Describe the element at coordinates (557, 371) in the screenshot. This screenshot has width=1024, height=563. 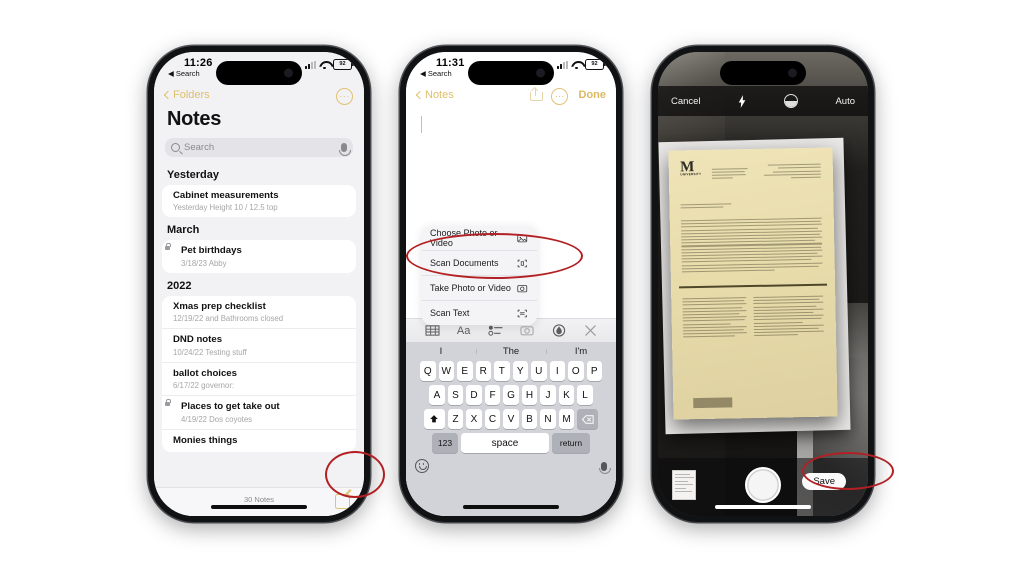
I see `key-i: I` at that location.